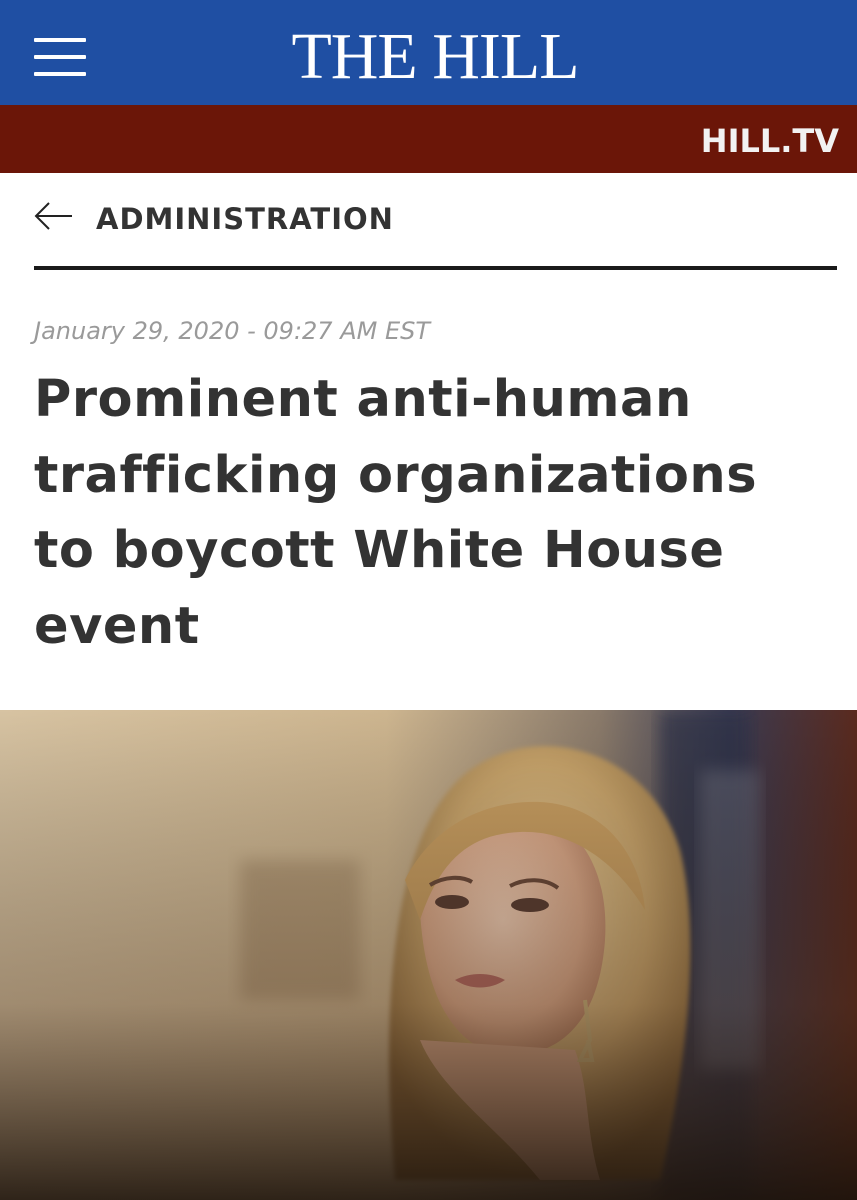 This screenshot has height=1200, width=857. Describe the element at coordinates (245, 219) in the screenshot. I see `section-link-administration: ADMINISTRATION` at that location.